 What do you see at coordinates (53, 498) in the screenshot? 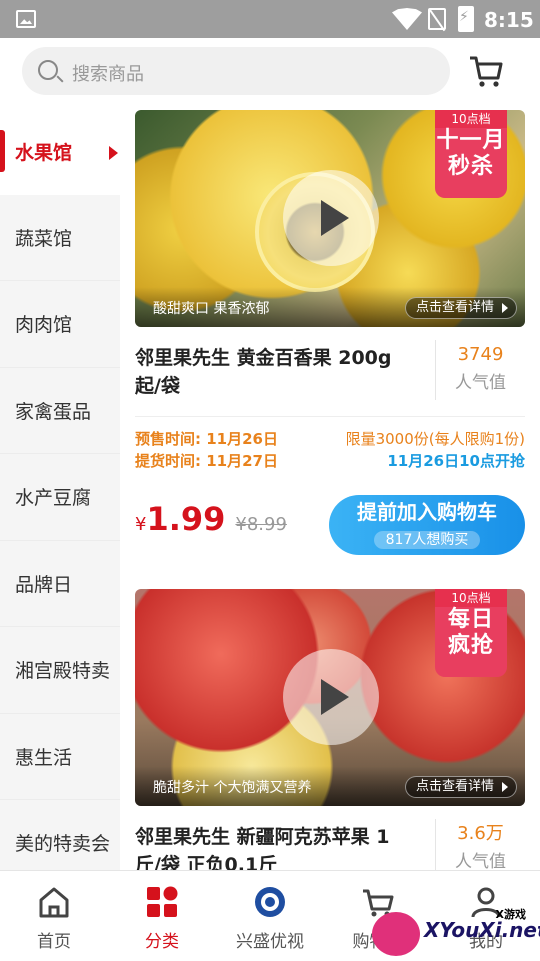
I see `sidebar-item-label: 水产豆腐` at bounding box center [53, 498].